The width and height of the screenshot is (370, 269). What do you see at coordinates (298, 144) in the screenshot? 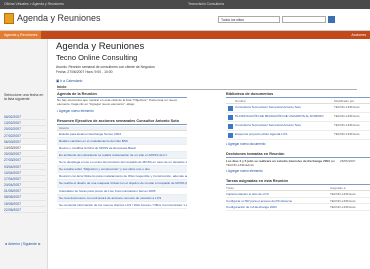
I see `add-document-link: ▪ Agregar nuevo documento` at bounding box center [298, 144].